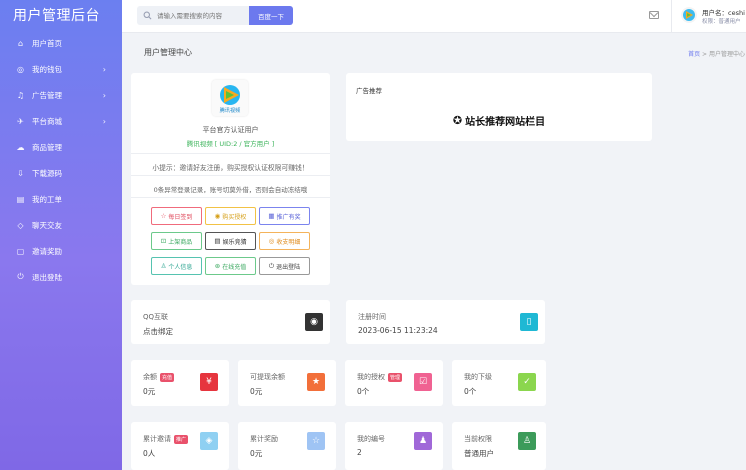 The image size is (746, 470). I want to click on sidebar-item-1: ◎ 我的钱包 ›, so click(61, 69).